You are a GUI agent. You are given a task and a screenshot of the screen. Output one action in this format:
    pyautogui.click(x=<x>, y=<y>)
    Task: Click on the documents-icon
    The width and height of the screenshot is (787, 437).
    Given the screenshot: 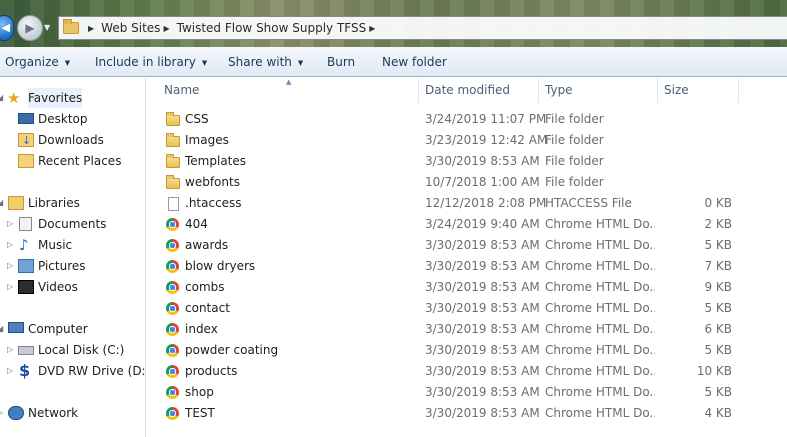 What is the action you would take?
    pyautogui.click(x=25, y=224)
    